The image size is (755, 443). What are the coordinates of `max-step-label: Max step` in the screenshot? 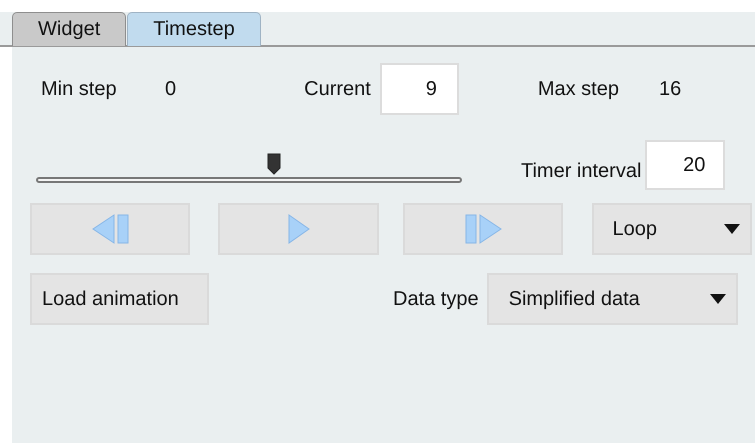 It's located at (578, 89).